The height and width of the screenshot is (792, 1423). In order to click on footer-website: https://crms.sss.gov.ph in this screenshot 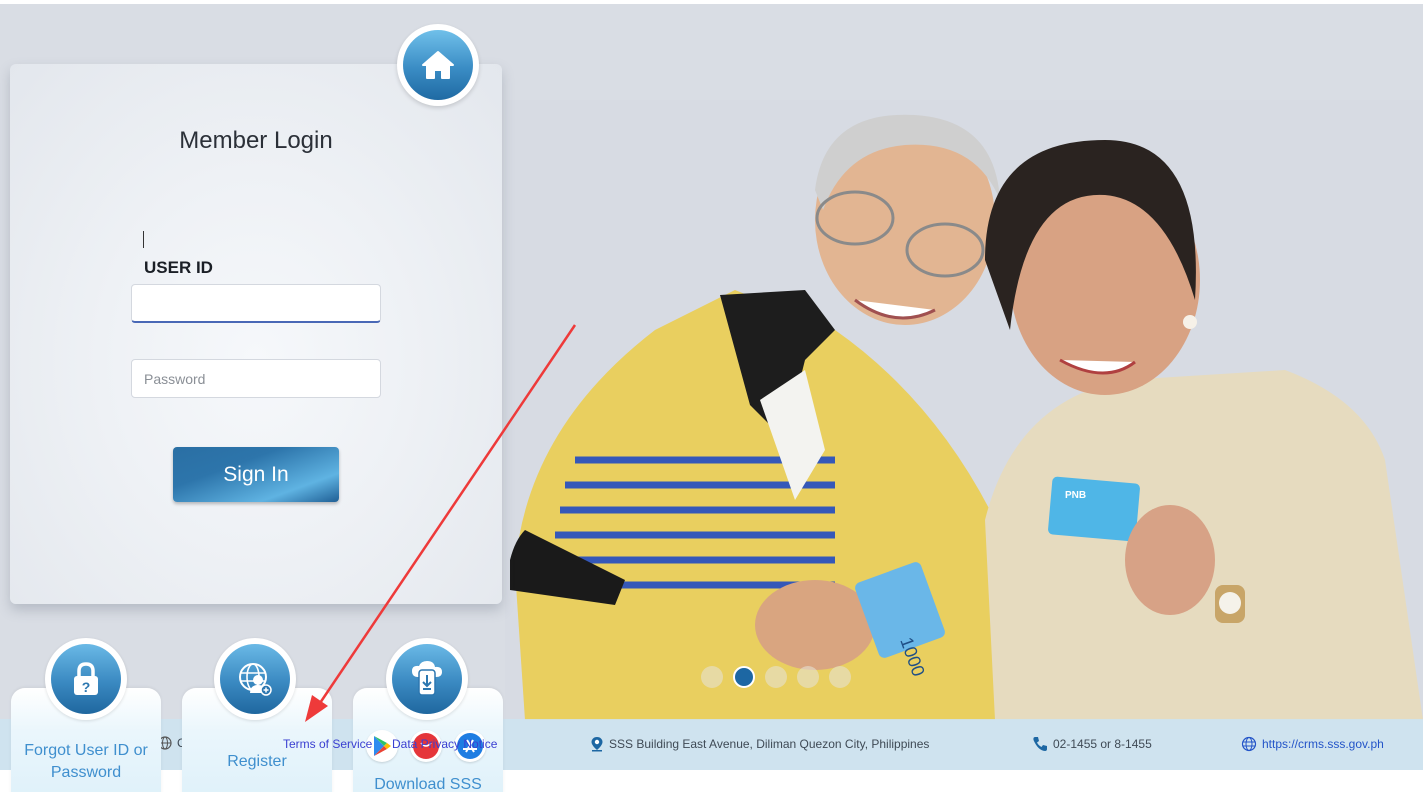, I will do `click(1312, 744)`.